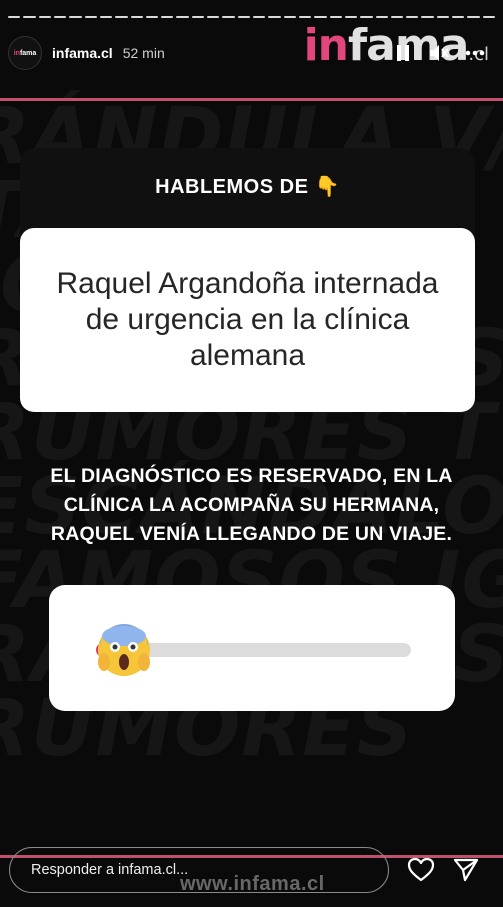 The height and width of the screenshot is (907, 503). I want to click on top-divider, so click(251, 99).